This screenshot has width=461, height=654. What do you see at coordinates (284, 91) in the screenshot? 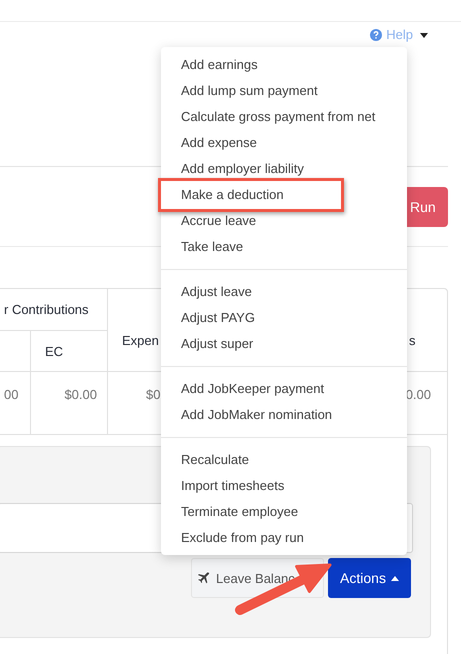
I see `menu-item: Add lump sum payment` at bounding box center [284, 91].